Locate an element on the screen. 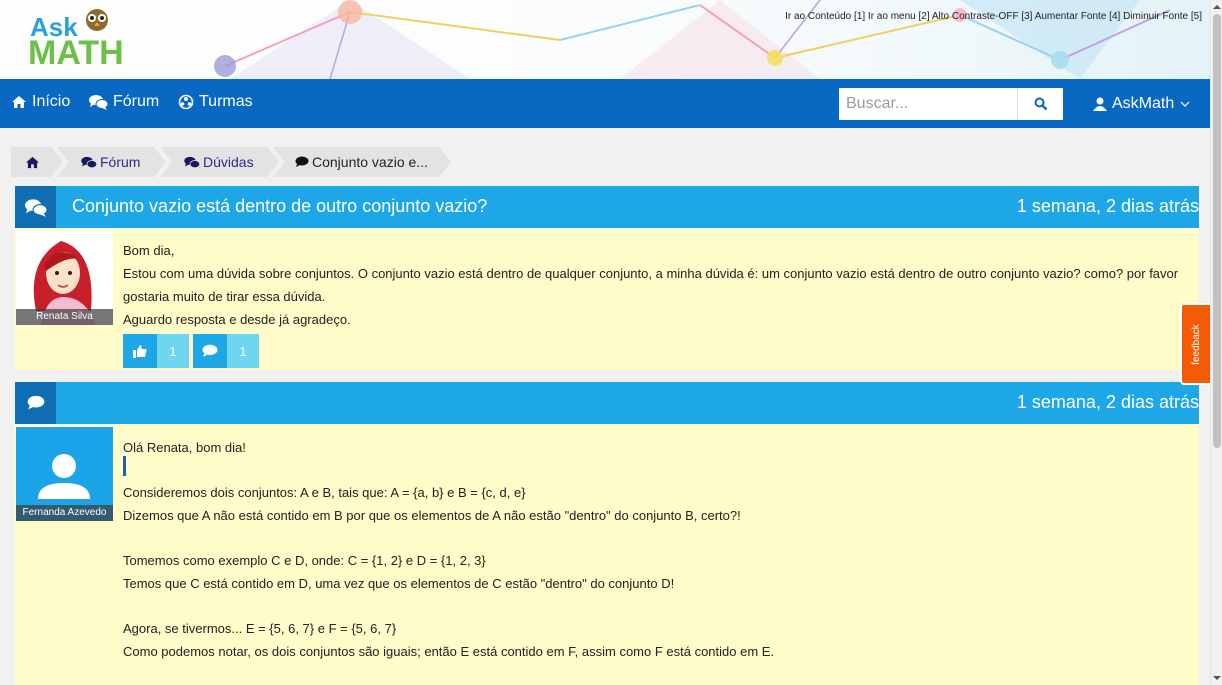 The height and width of the screenshot is (685, 1222). comment-icon-box is located at coordinates (210, 351).